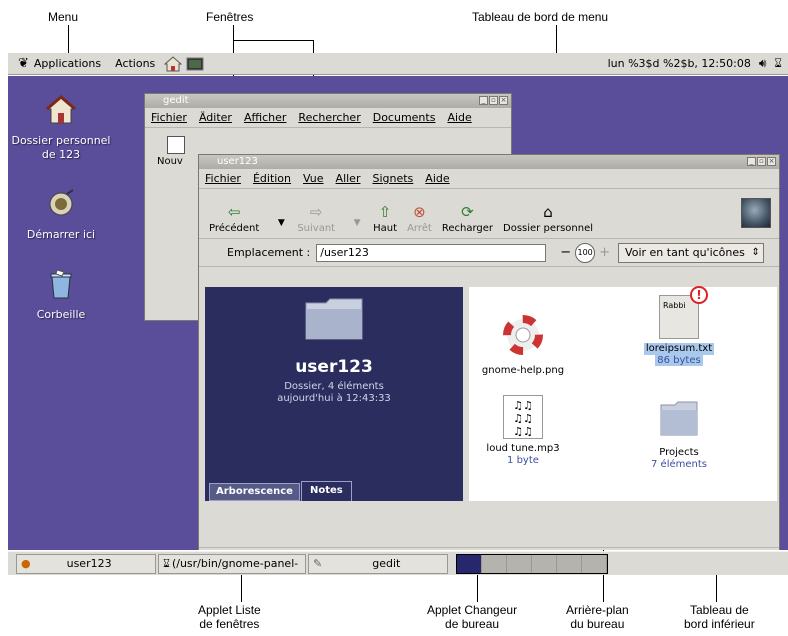  Describe the element at coordinates (326, 491) in the screenshot. I see `tab-notes: Notes` at that location.